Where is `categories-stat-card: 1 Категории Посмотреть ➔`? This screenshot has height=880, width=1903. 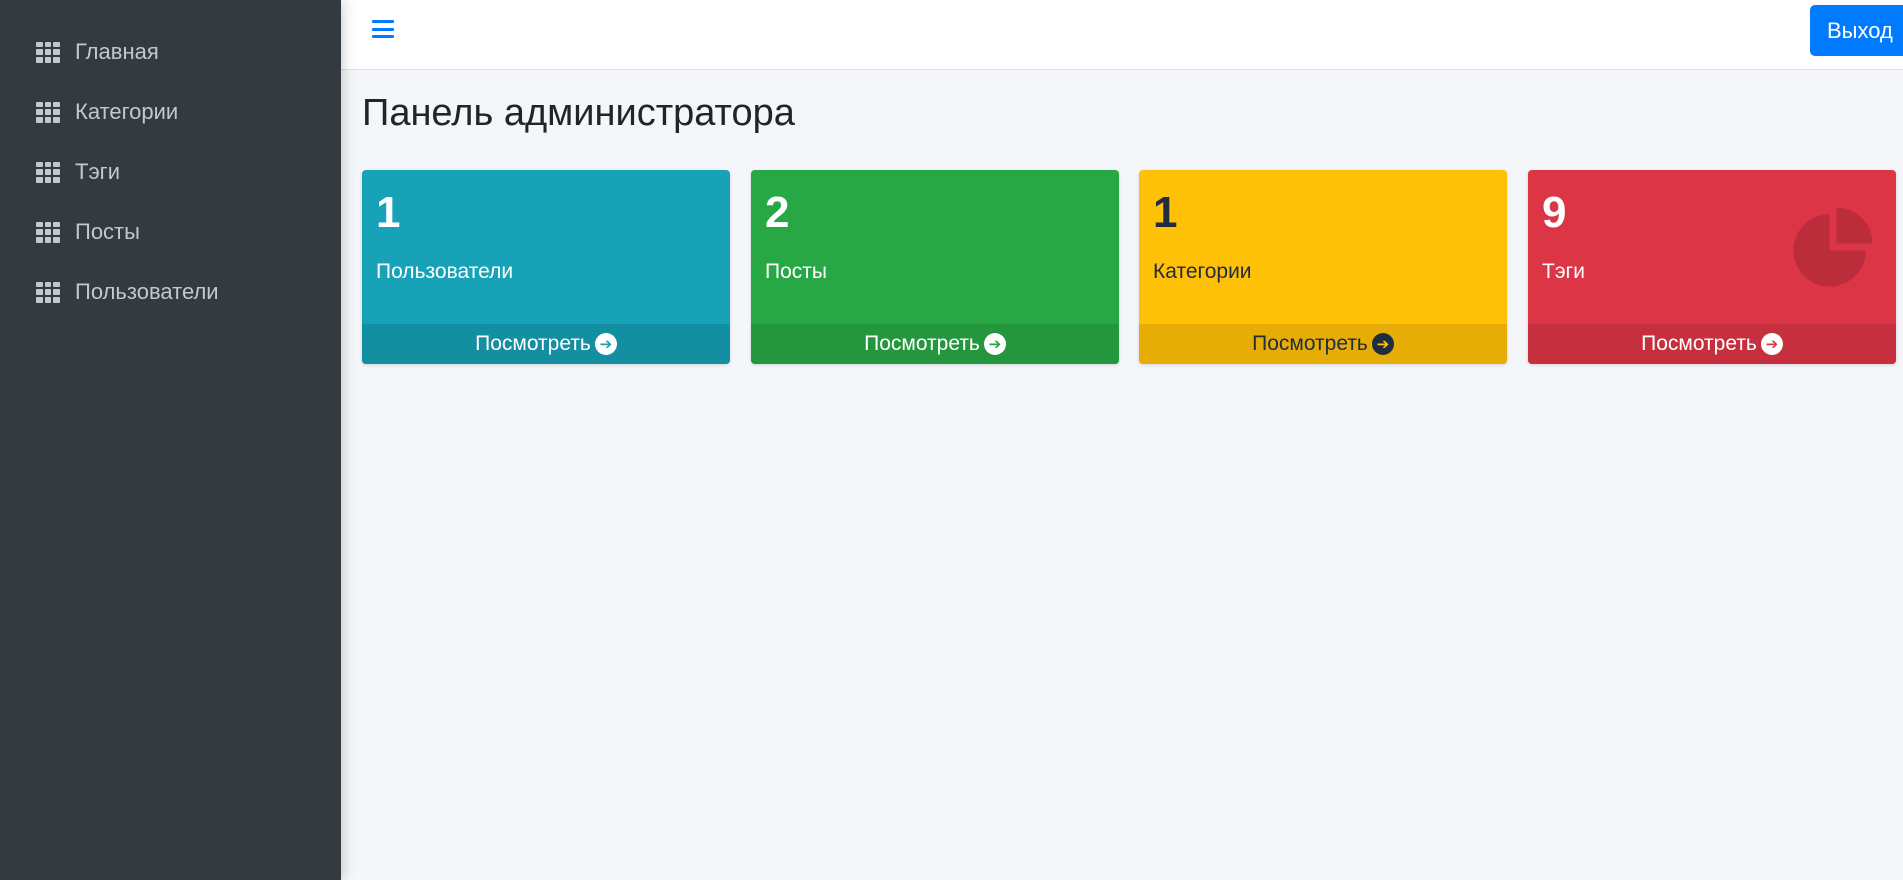
categories-stat-card: 1 Категории Посмотреть ➔ is located at coordinates (1323, 267).